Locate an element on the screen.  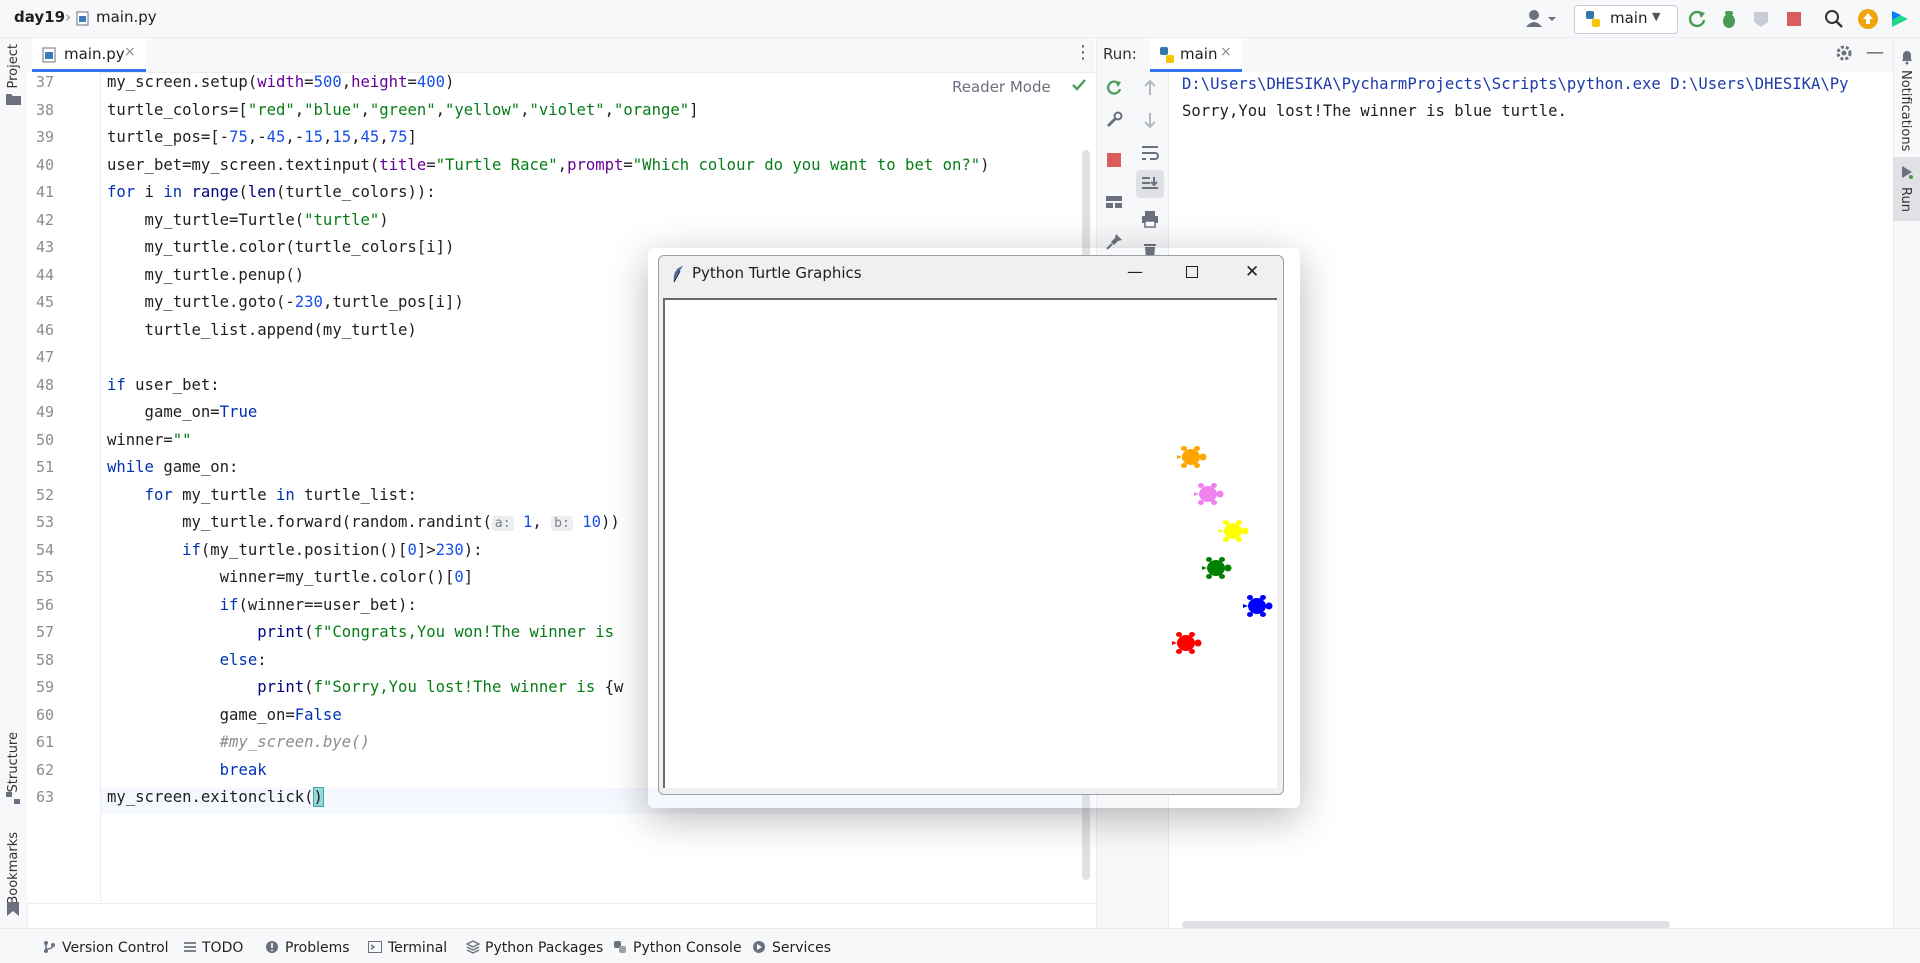
code-line: turtle_list.append(my_turtle) is located at coordinates (262, 330).